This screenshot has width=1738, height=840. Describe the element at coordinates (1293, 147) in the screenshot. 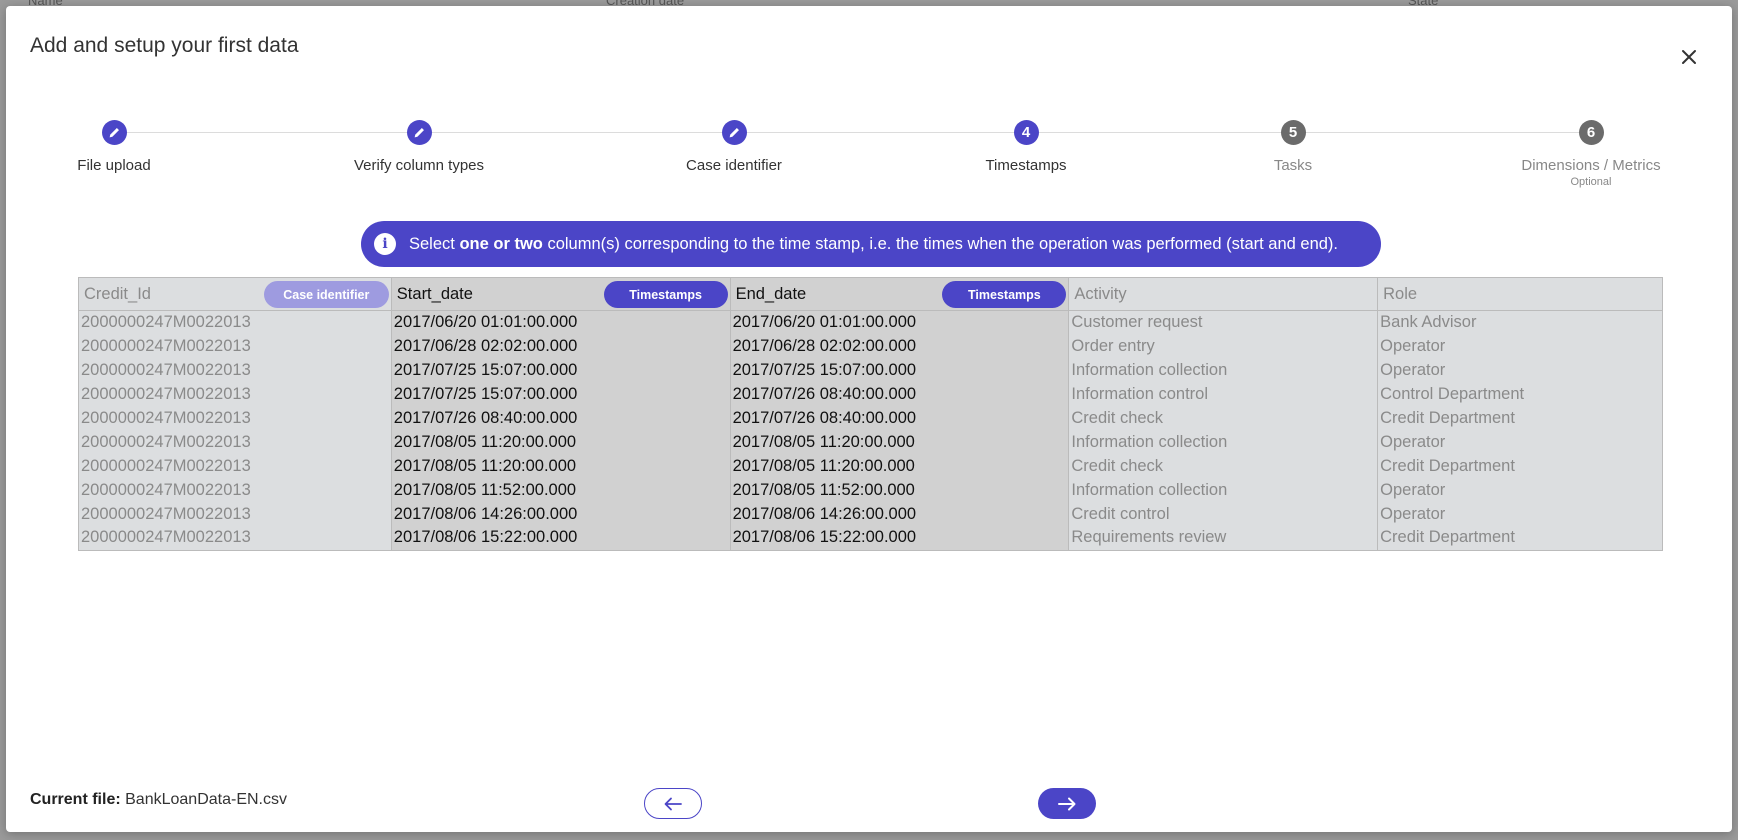

I see `step-tasks: 5 Tasks` at that location.